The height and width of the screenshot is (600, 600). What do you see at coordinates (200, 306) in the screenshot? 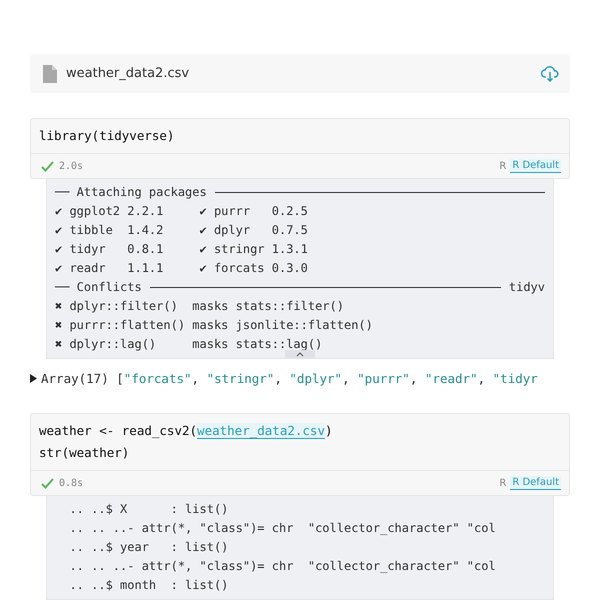
I see `output-line: ✖ dplyr::filter() masks stats::filter()` at bounding box center [200, 306].